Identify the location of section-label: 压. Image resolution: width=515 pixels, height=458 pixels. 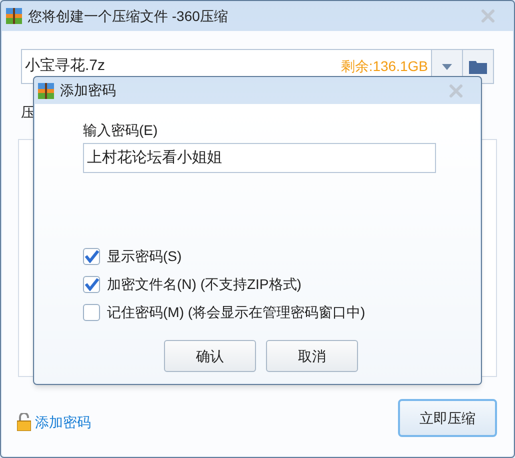
(28, 112).